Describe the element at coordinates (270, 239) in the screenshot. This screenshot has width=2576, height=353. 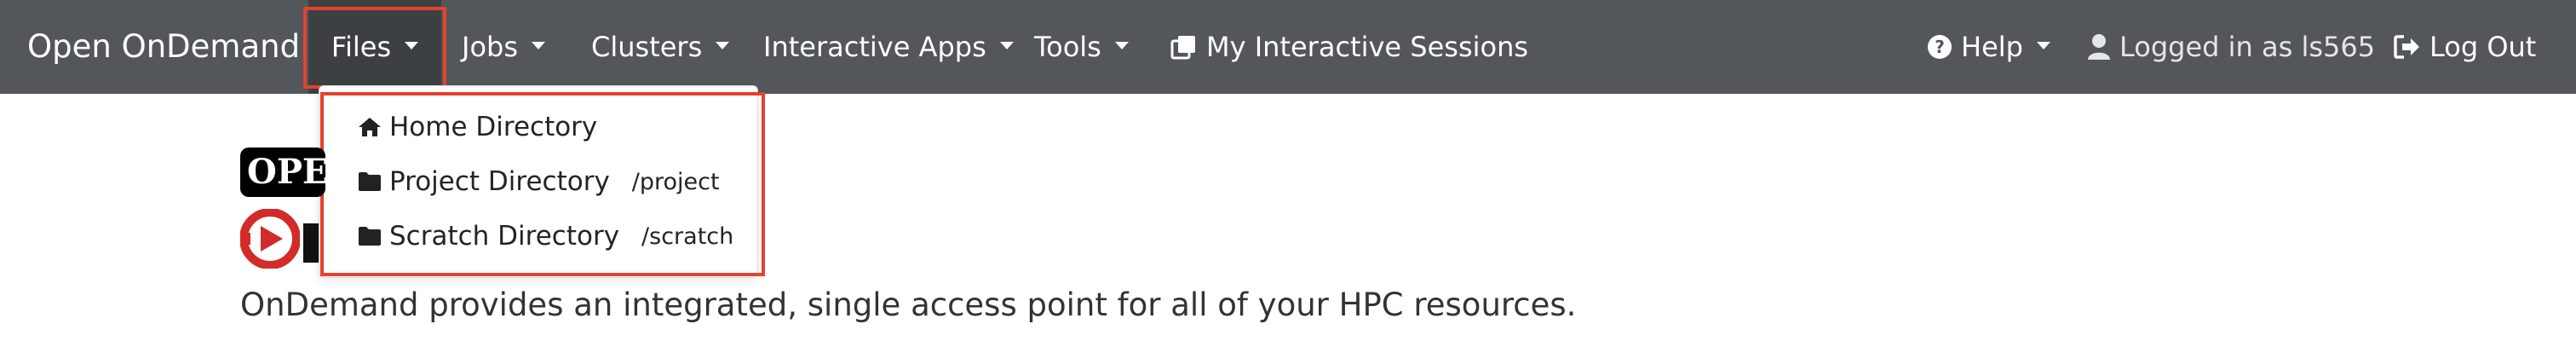
I see `ondemand-logo-icon` at that location.